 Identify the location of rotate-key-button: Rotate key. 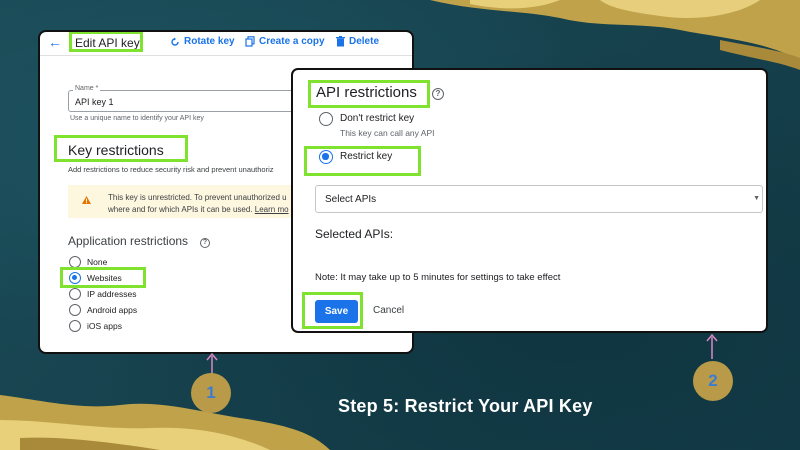
(202, 41).